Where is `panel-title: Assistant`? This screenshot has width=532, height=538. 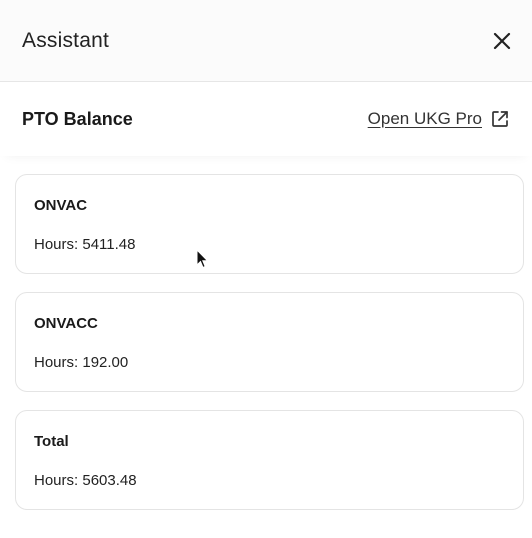 panel-title: Assistant is located at coordinates (65, 40).